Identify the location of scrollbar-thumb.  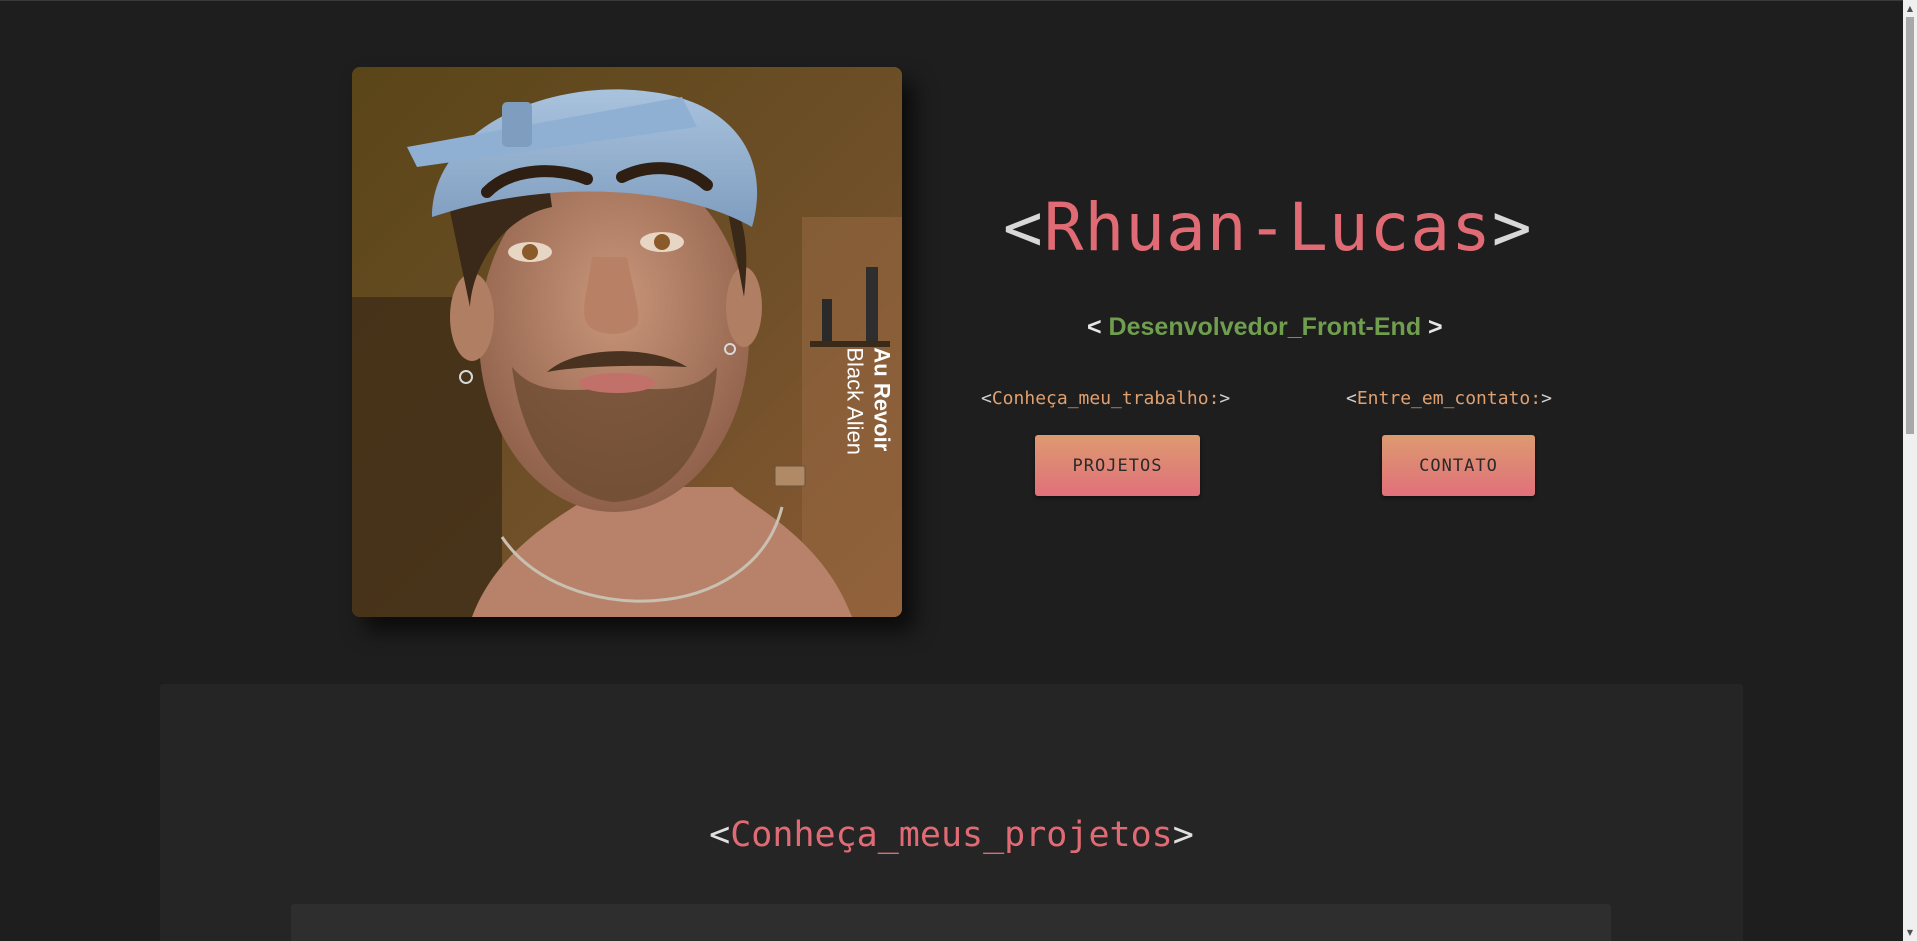
(1910, 225).